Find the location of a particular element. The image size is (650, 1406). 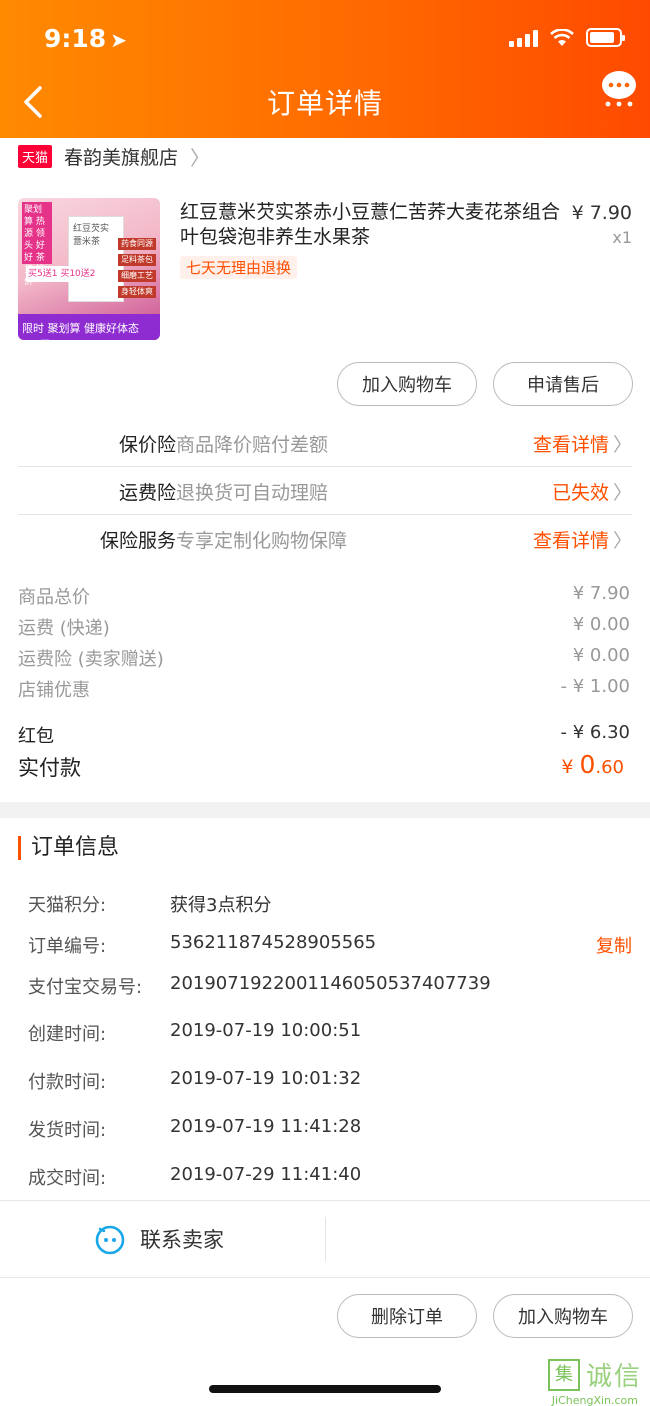

thumb-promo-bar: 限时 聚划算 健康好体态 7.9元 is located at coordinates (89, 327).